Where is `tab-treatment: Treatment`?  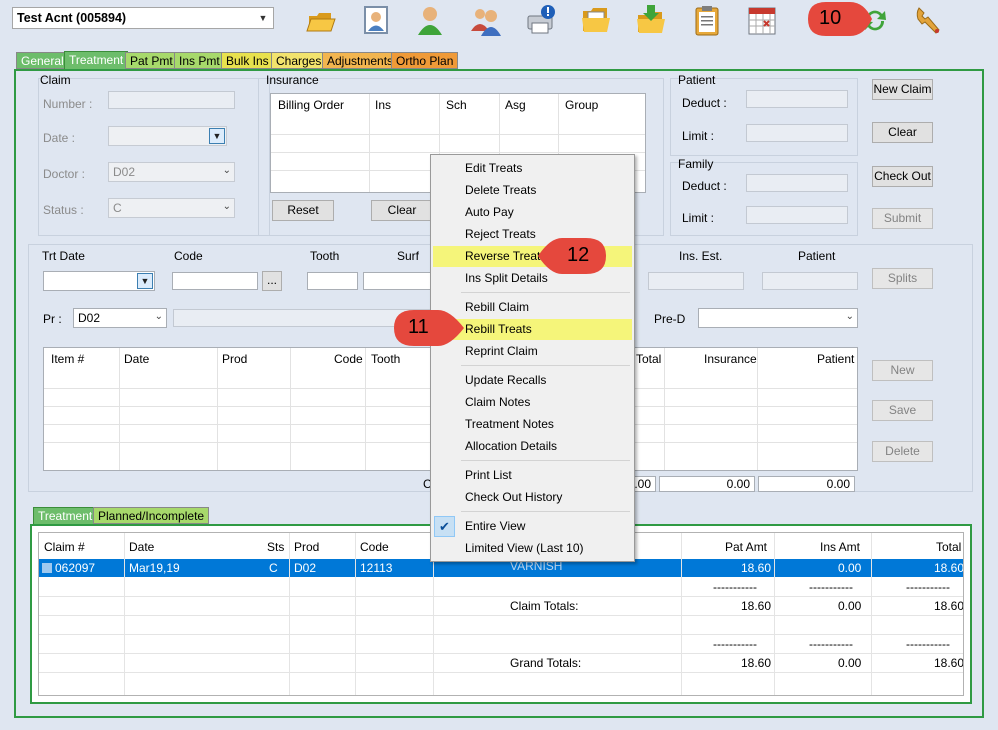
tab-treatment: Treatment is located at coordinates (96, 60).